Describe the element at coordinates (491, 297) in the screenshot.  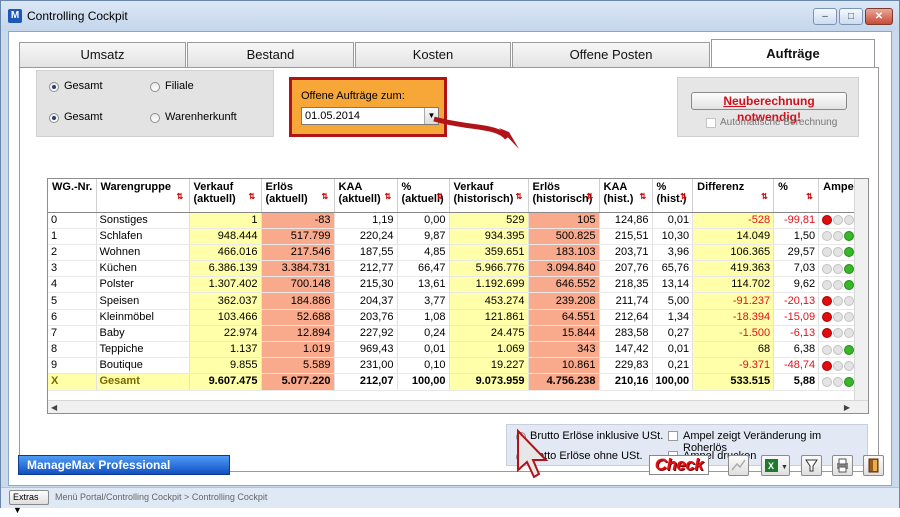
I see `annotation-overlay` at that location.